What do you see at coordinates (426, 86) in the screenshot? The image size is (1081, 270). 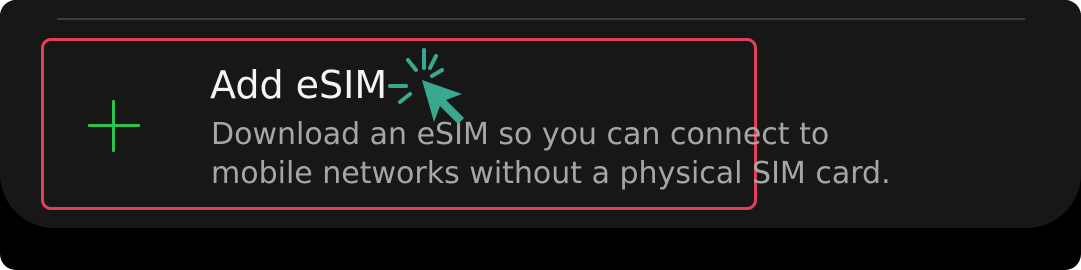 I see `click-cursor-icon` at bounding box center [426, 86].